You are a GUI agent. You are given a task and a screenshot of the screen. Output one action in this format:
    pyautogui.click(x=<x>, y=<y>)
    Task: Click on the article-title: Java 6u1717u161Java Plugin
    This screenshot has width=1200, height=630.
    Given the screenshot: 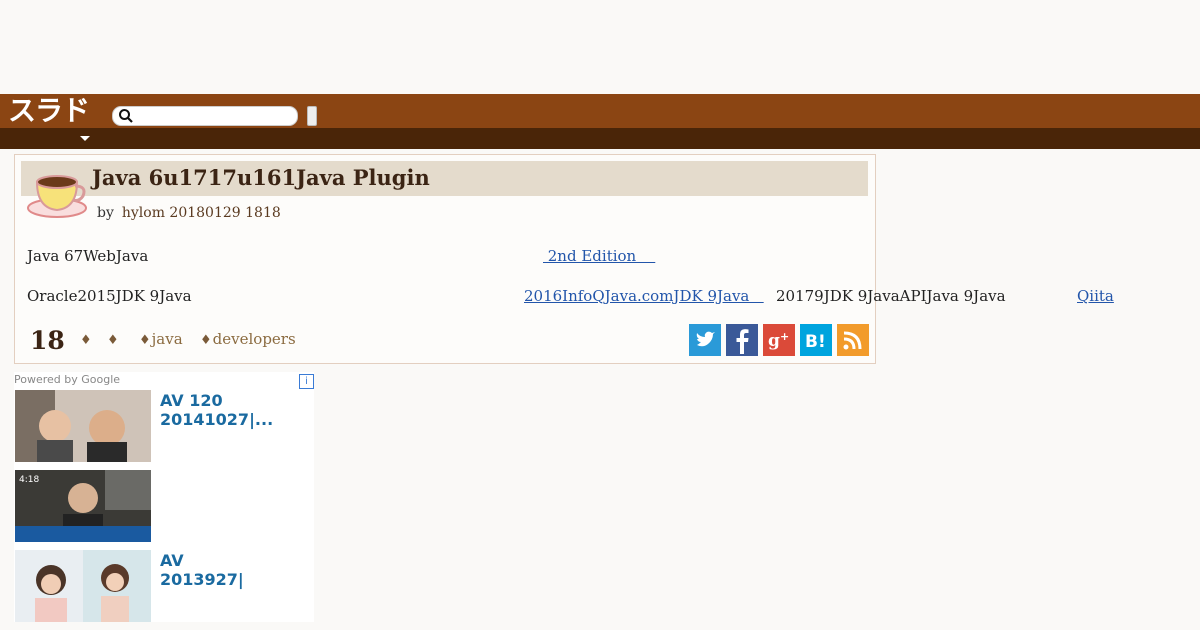 What is the action you would take?
    pyautogui.click(x=261, y=177)
    